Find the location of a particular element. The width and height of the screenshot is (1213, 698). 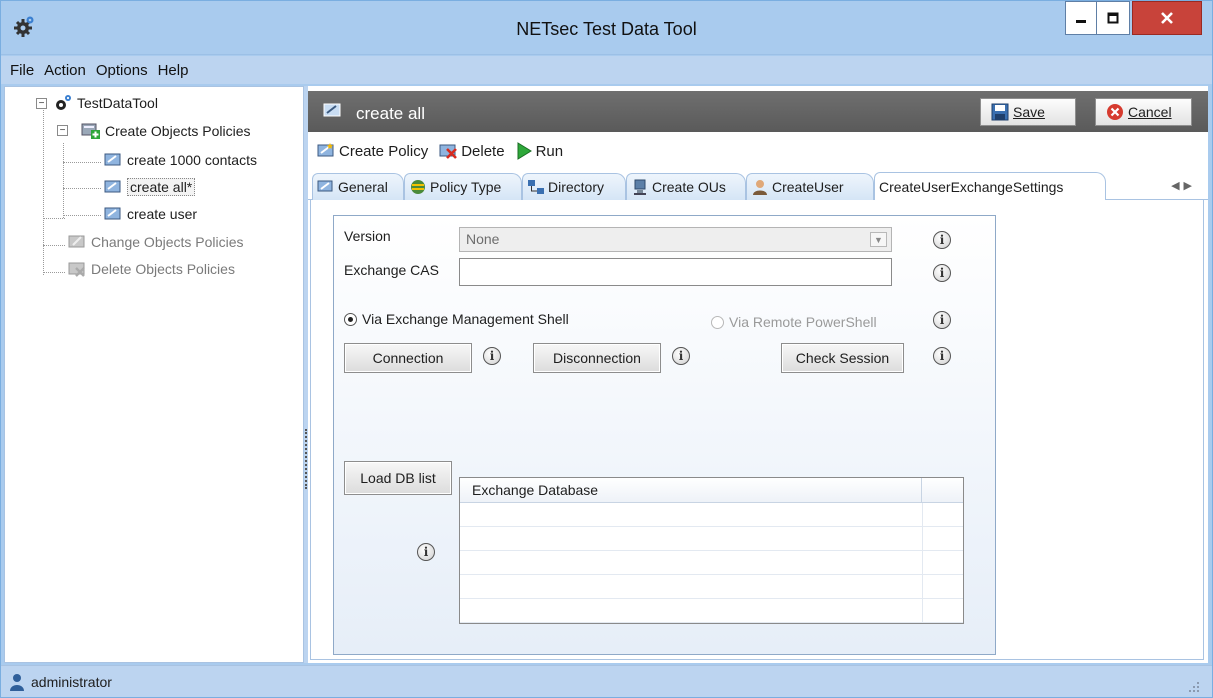

tree-delete-objects-policies: Delete Objects Policies is located at coordinates (151, 269).